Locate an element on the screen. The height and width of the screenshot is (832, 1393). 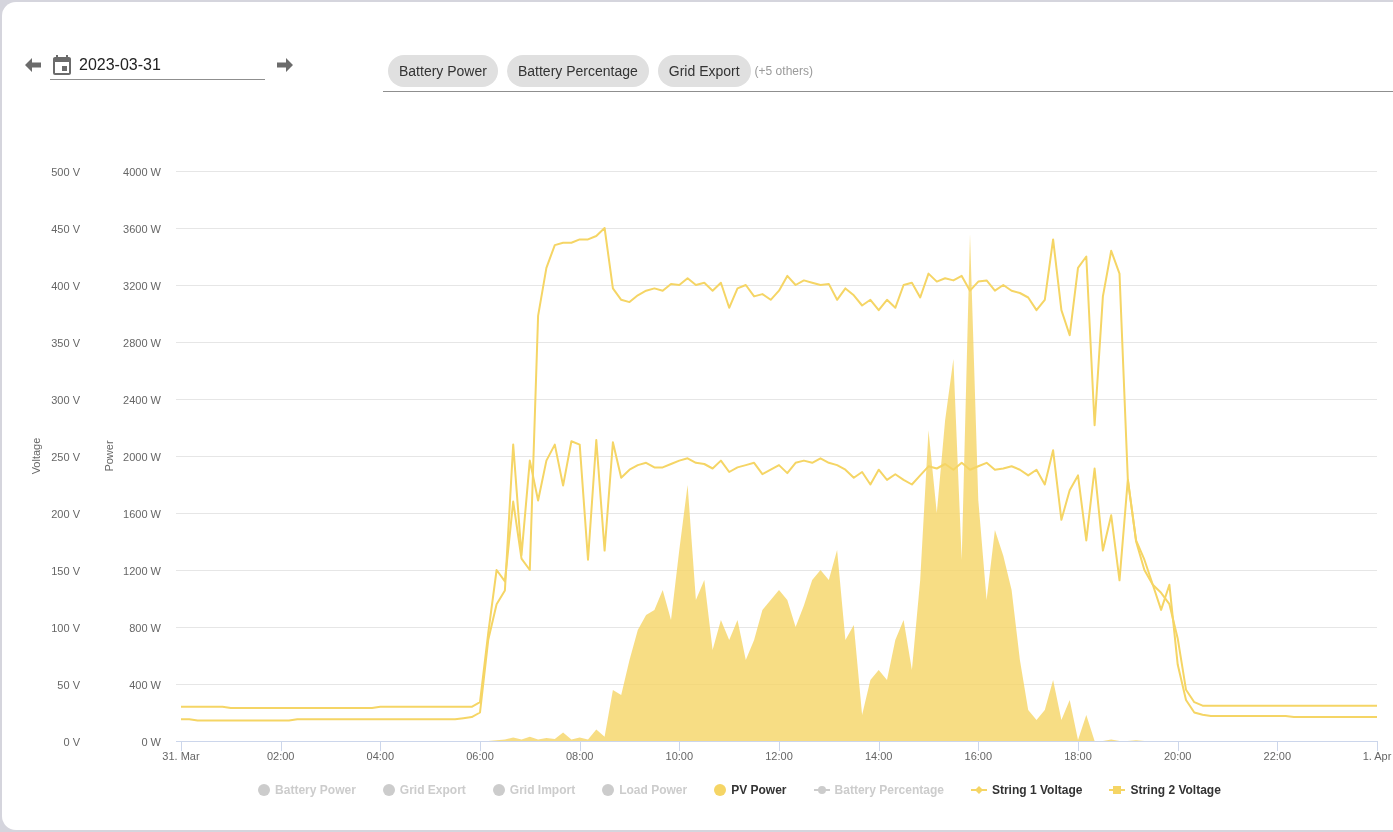
voltage-tick-label: 500 V is located at coordinates (65, 171).